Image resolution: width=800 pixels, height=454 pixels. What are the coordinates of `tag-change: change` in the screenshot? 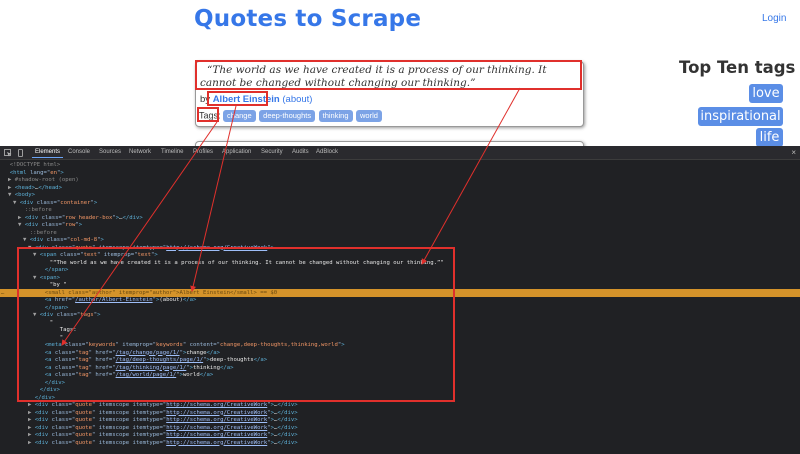 It's located at (239, 116).